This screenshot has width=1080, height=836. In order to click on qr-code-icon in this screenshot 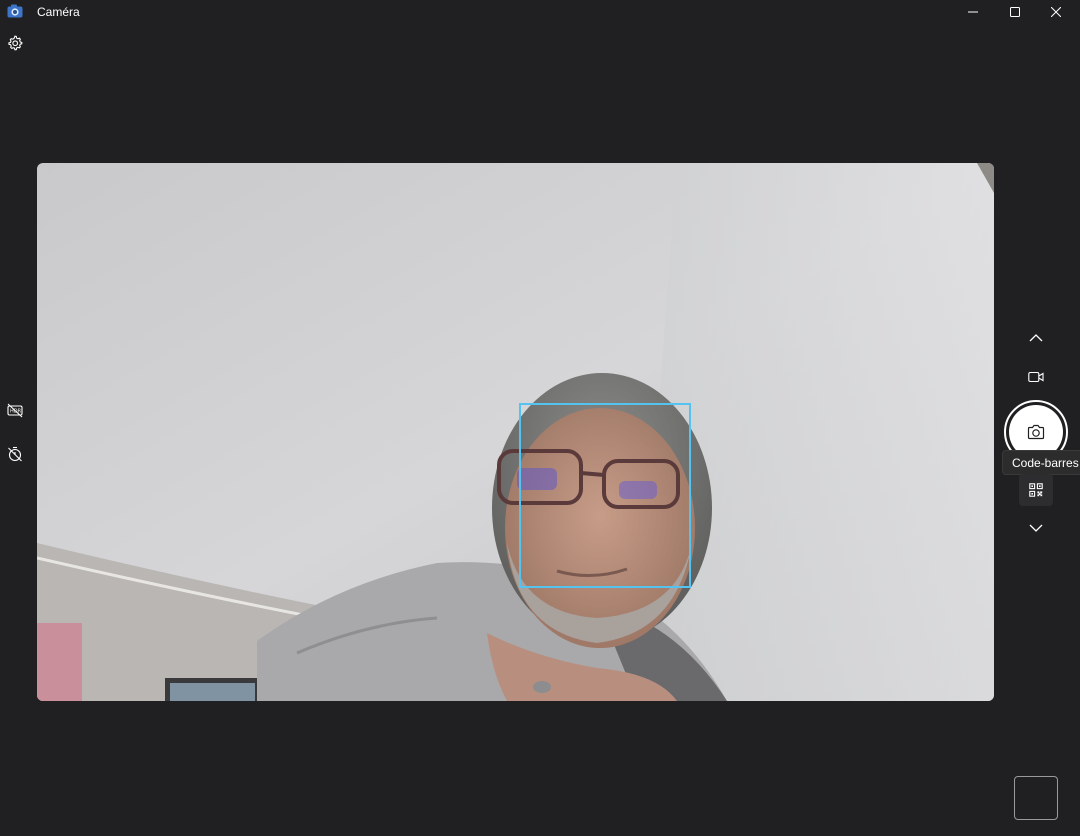, I will do `click(1036, 490)`.